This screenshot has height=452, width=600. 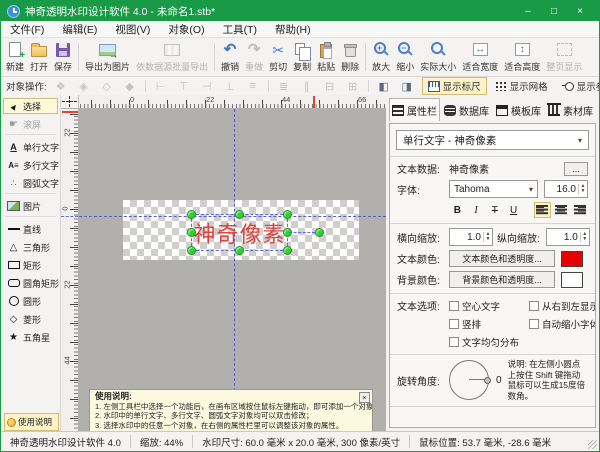 I want to click on copy-button: 复制, so click(x=302, y=57).